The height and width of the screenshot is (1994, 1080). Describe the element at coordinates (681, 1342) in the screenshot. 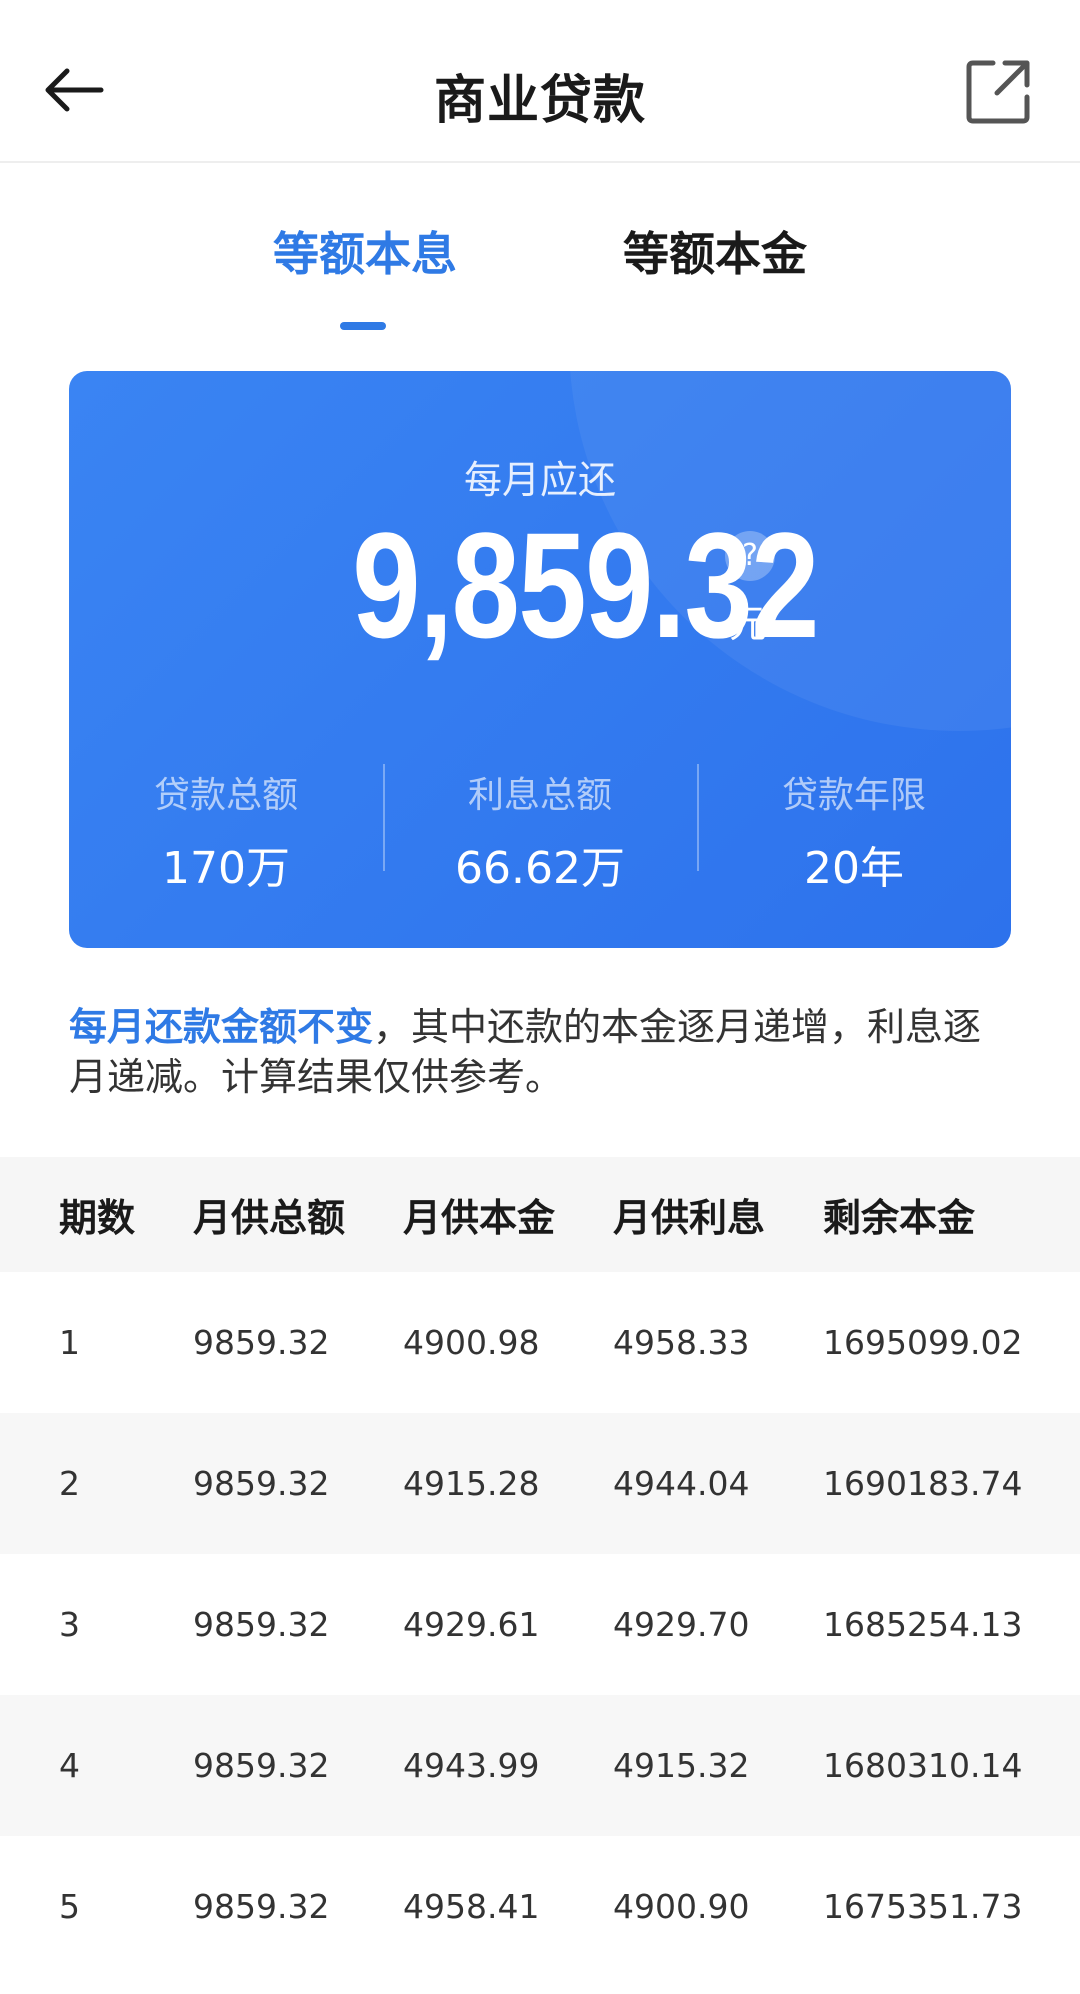

I see `cell-monthly-interest: 4958.33` at that location.